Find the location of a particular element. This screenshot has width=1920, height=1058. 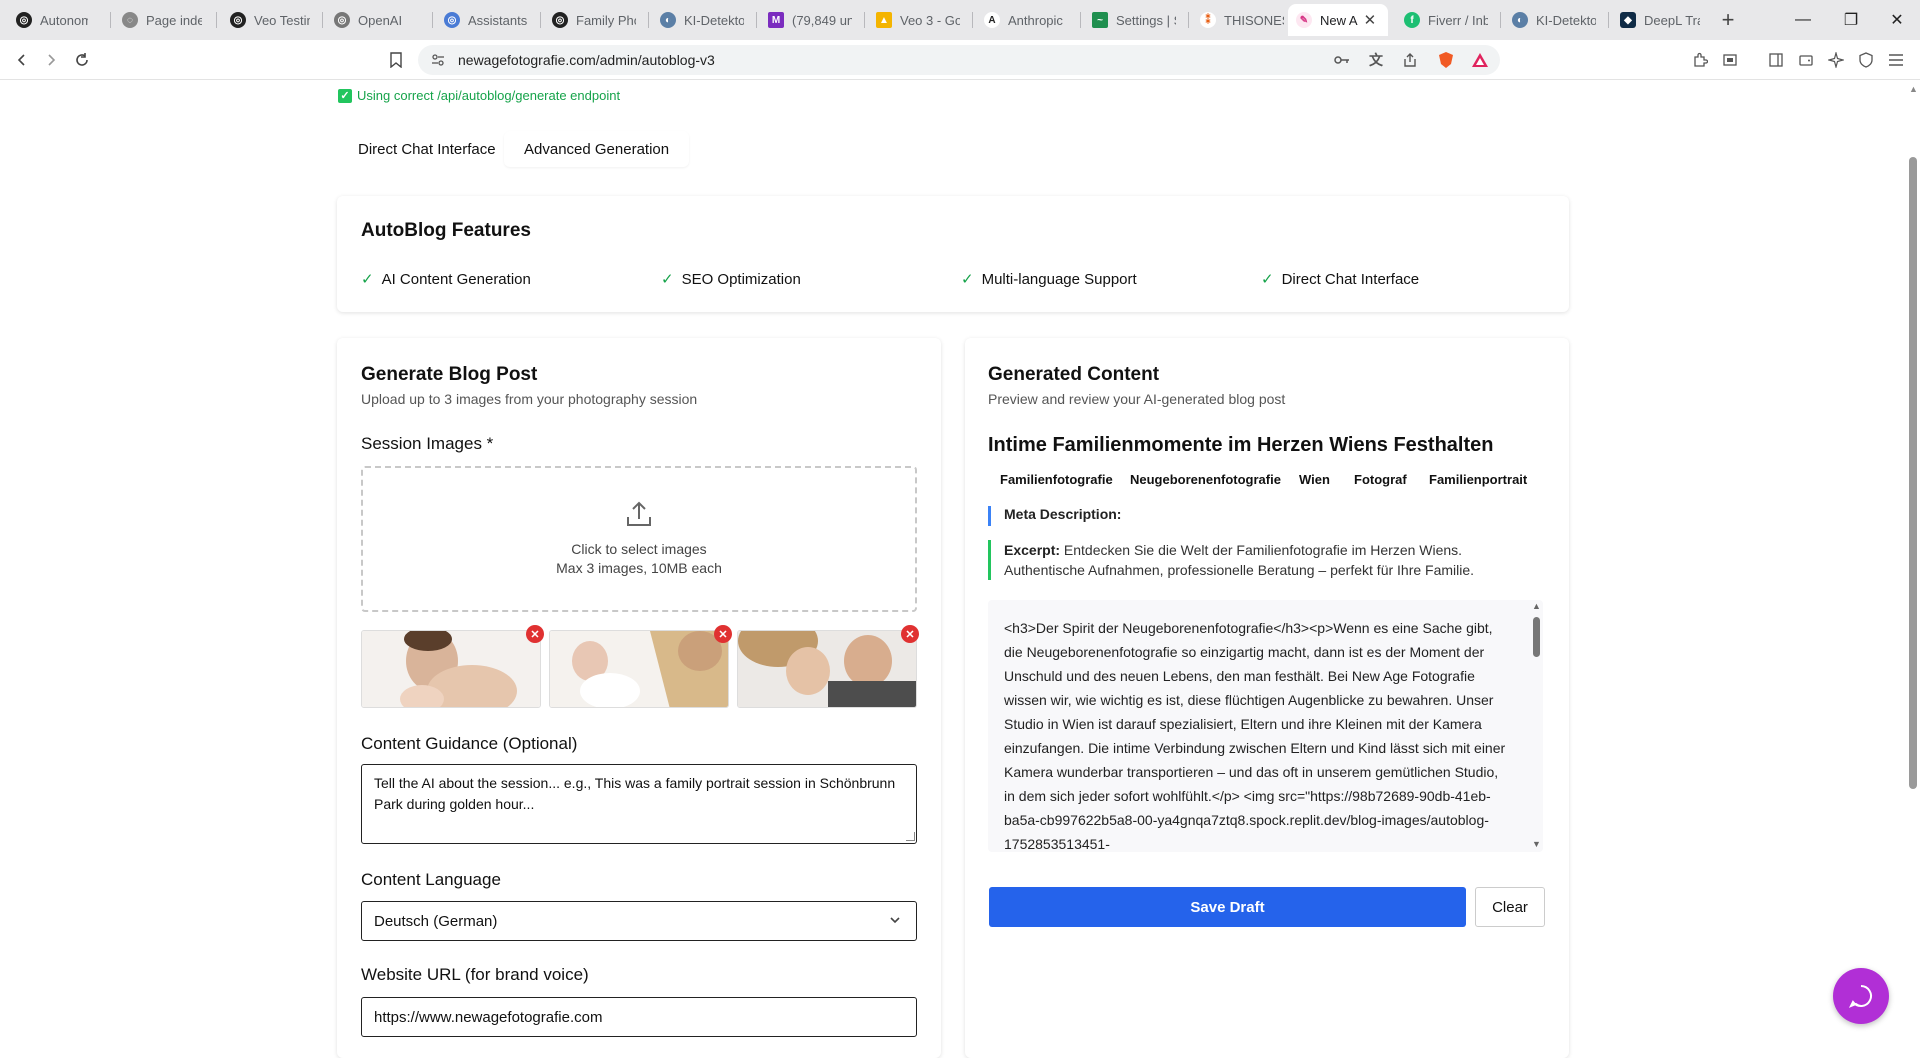

menu-icon is located at coordinates (1896, 60).